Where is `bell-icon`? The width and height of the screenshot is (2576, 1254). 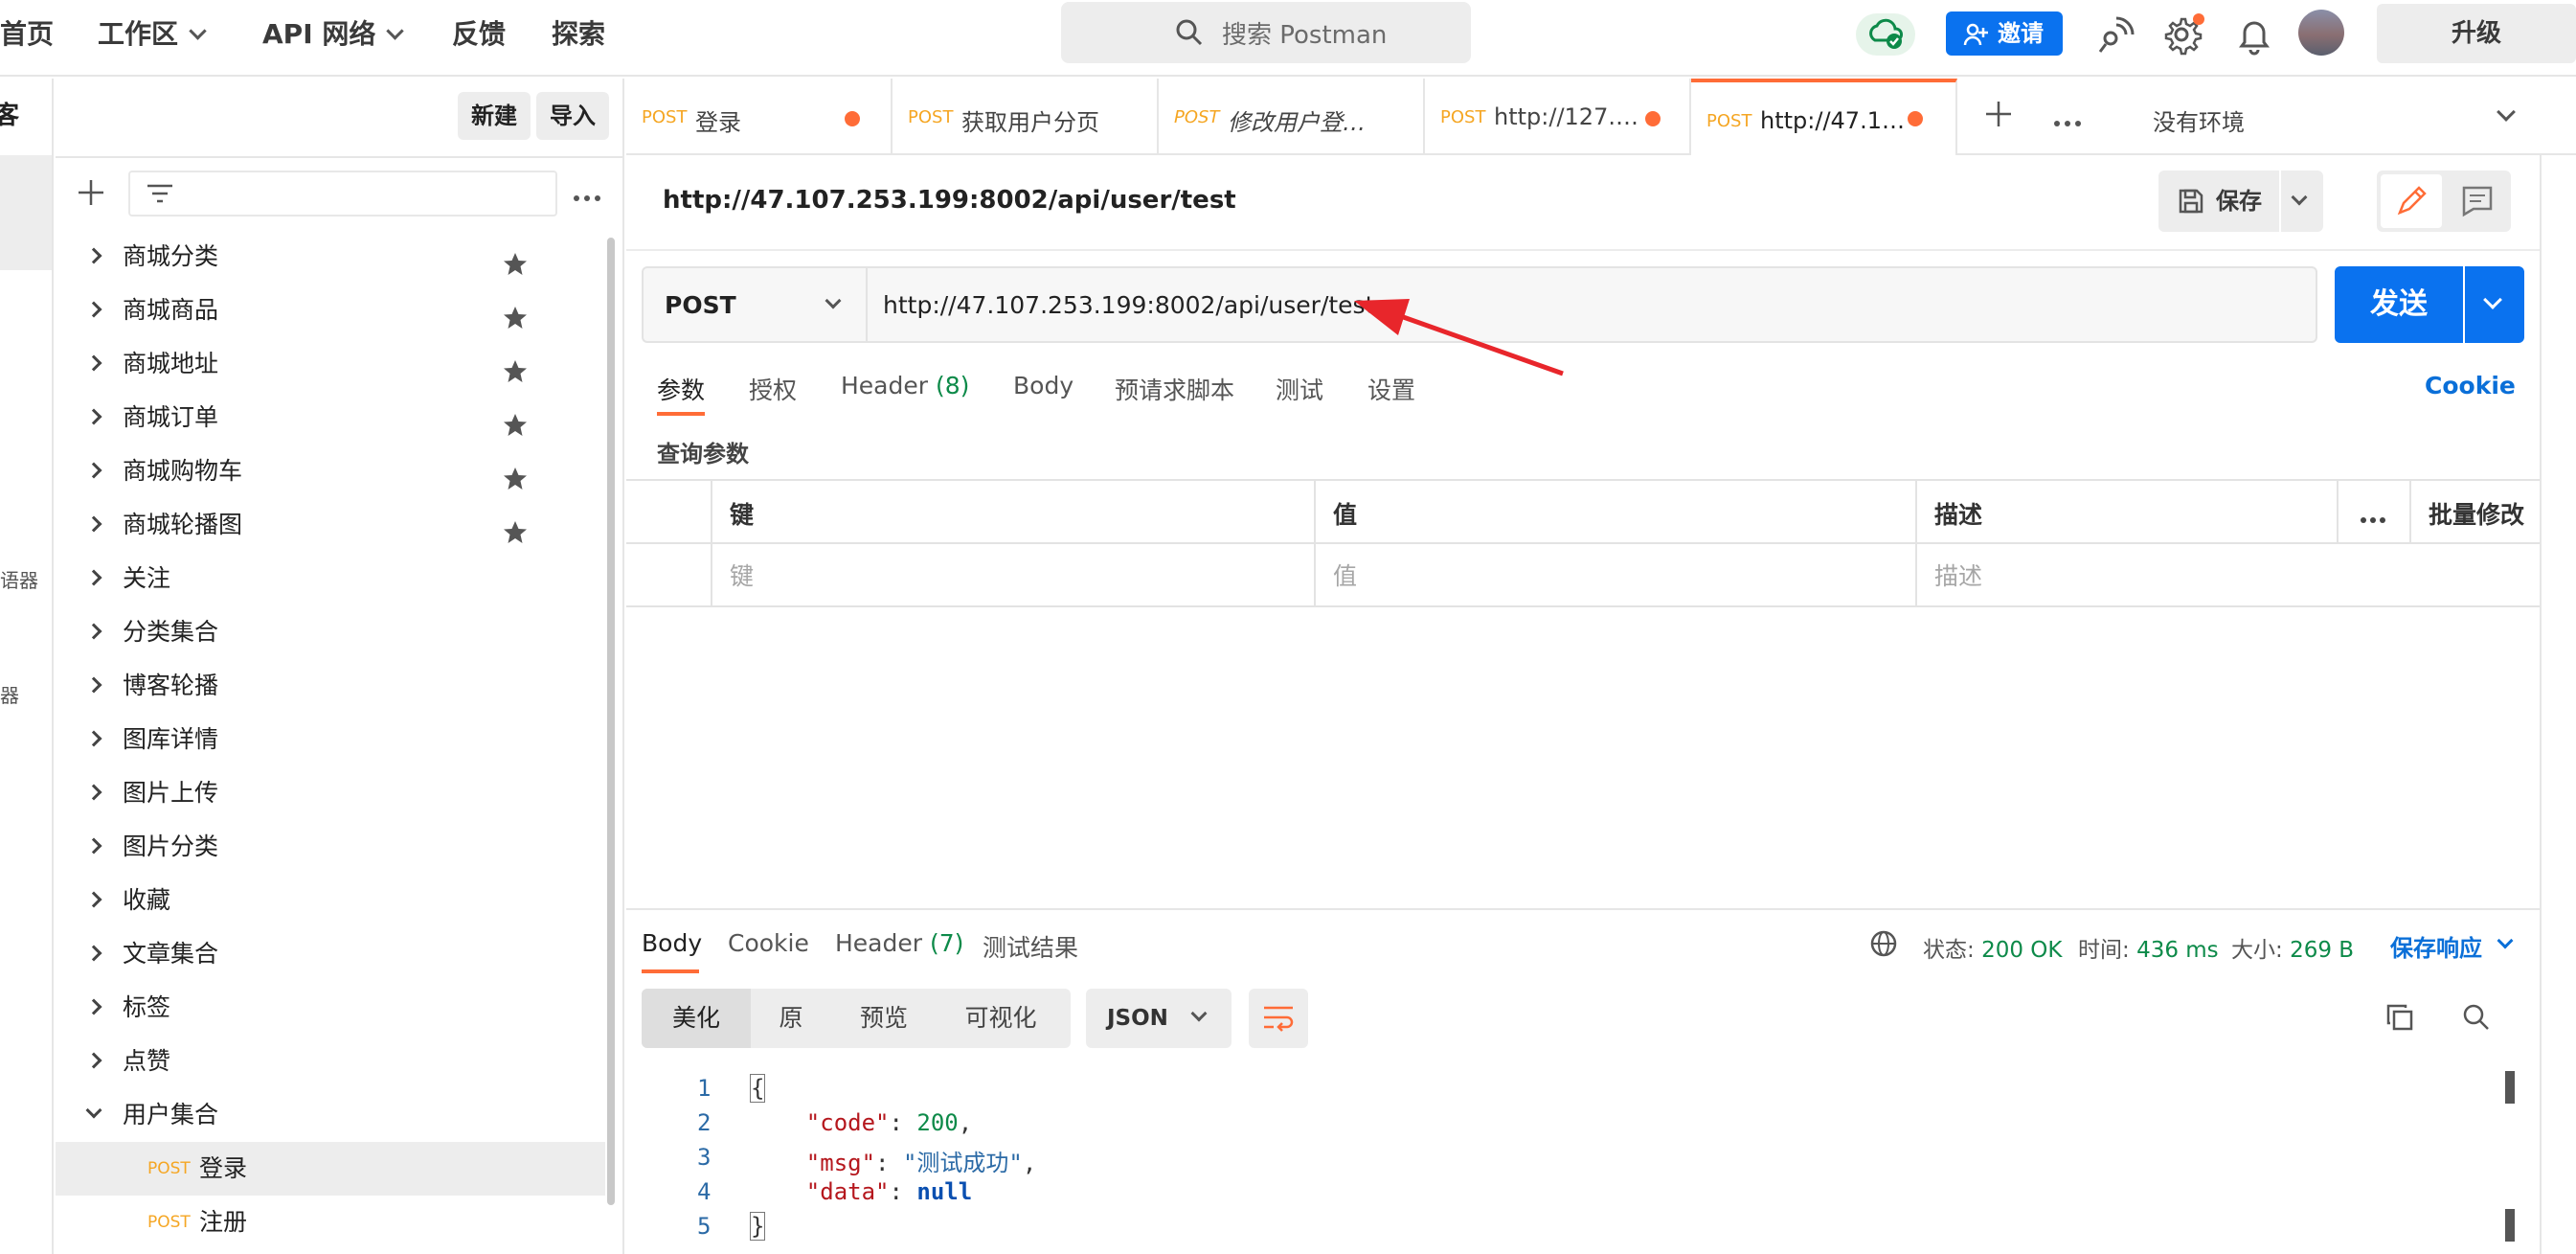 bell-icon is located at coordinates (2254, 34).